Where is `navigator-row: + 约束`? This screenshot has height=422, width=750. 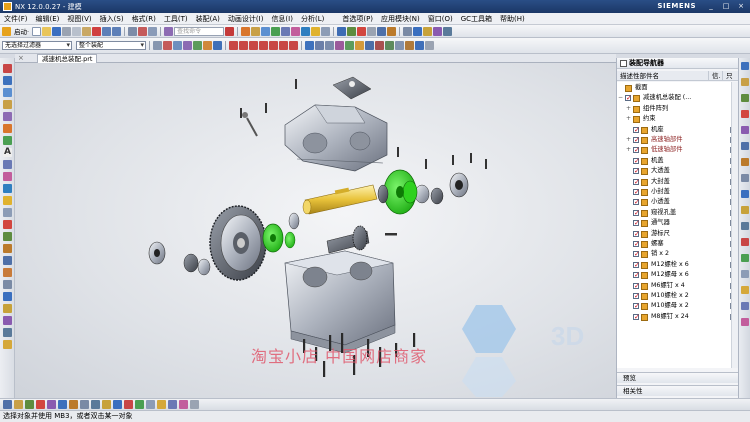
navigator-row: + 约束 is located at coordinates (678, 119).